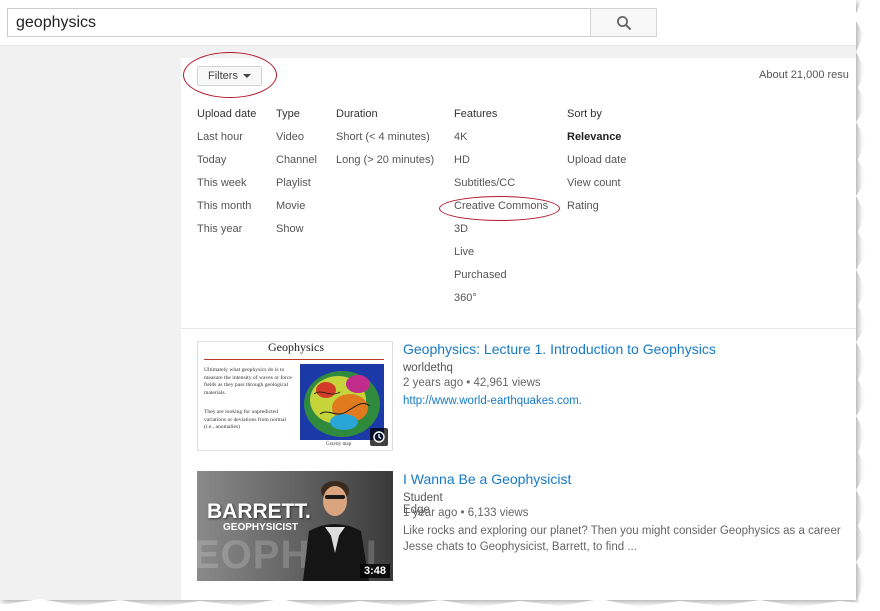 This screenshot has width=880, height=611. I want to click on watch-later-button, so click(379, 437).